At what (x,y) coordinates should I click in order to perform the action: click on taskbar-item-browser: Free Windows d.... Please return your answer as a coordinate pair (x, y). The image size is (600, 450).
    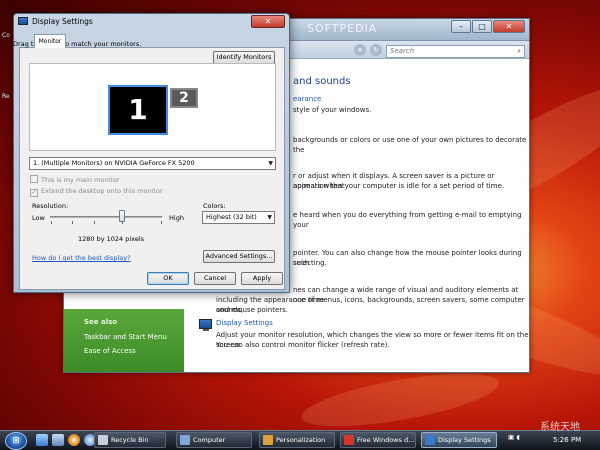
    Looking at the image, I should click on (378, 440).